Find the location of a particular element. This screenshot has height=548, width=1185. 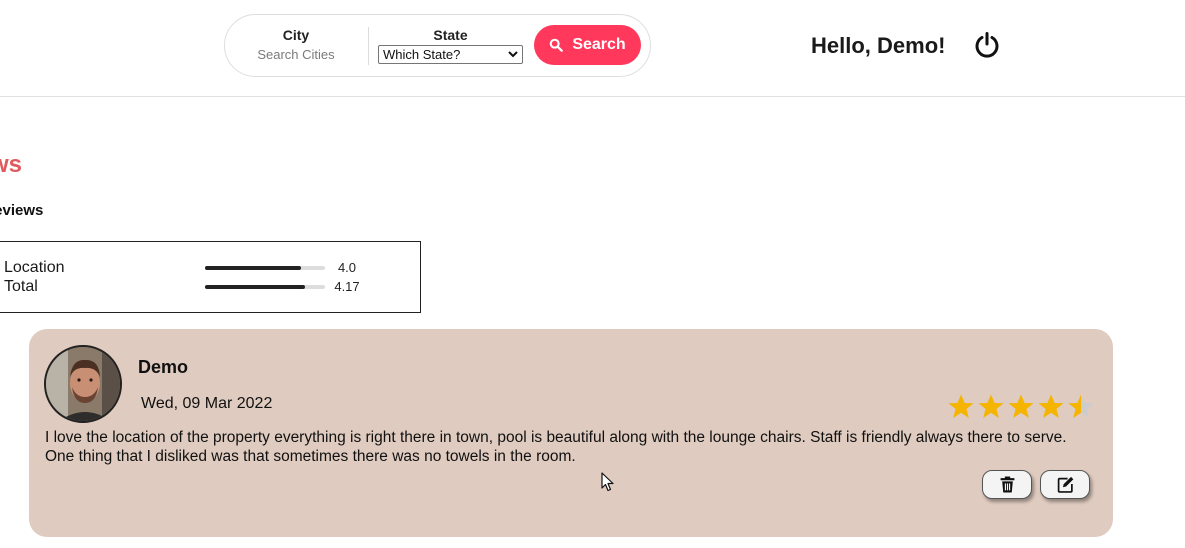

ratings-summary: Location 4.0 Total 4.17 is located at coordinates (210, 277).